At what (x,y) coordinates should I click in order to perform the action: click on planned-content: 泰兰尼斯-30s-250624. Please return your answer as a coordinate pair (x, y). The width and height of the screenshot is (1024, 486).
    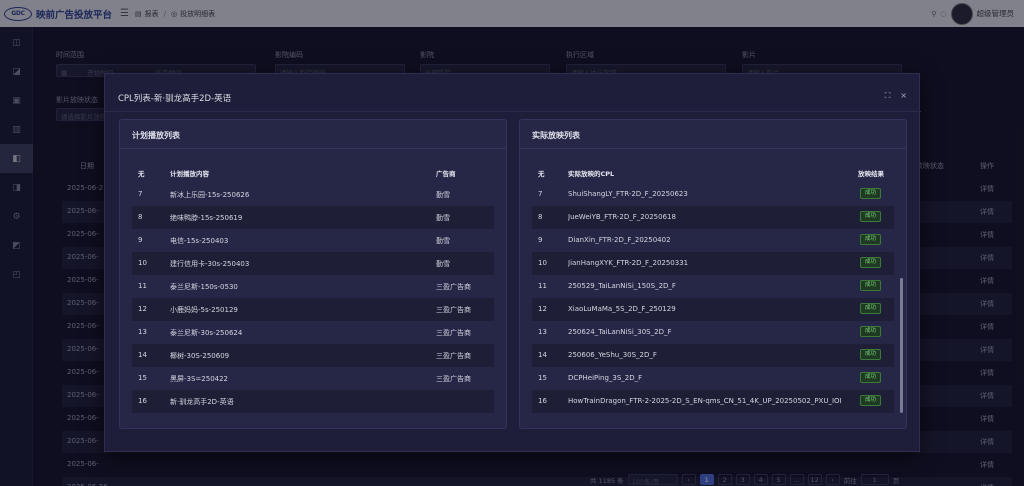
    Looking at the image, I should click on (206, 333).